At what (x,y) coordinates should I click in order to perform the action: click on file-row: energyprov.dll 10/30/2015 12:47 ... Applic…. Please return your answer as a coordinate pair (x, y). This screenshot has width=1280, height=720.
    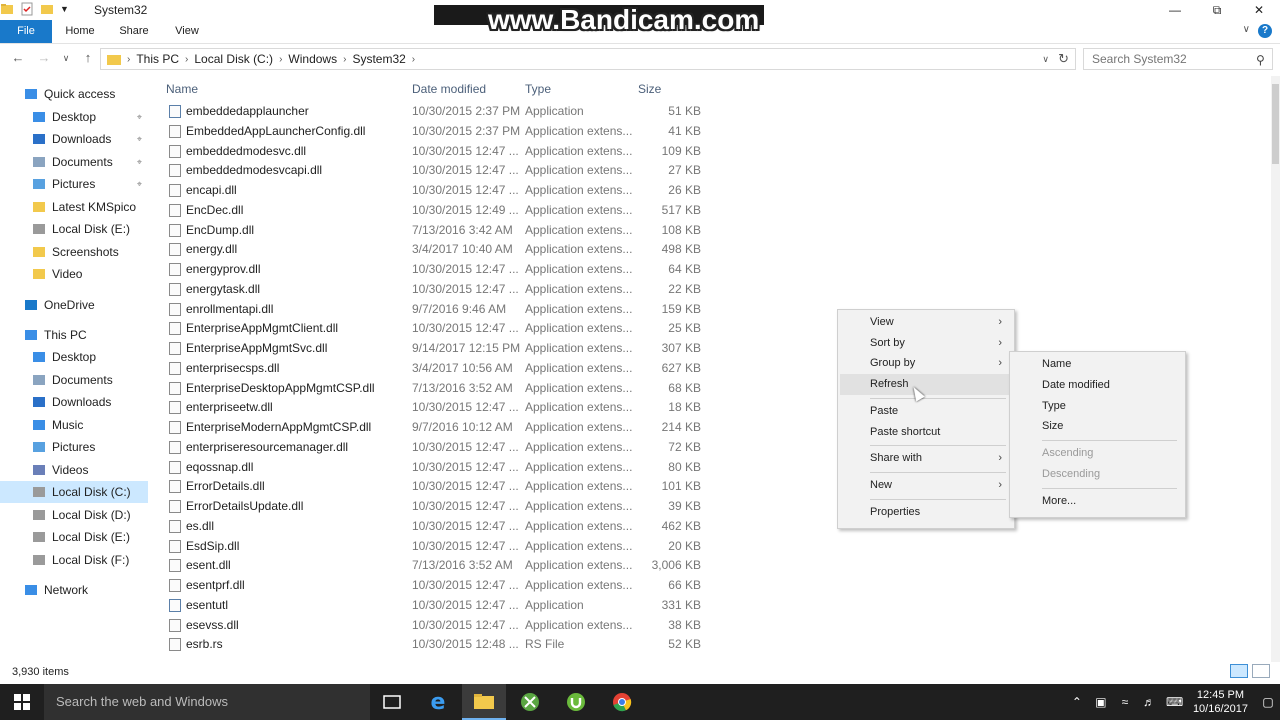
    Looking at the image, I should click on (435, 269).